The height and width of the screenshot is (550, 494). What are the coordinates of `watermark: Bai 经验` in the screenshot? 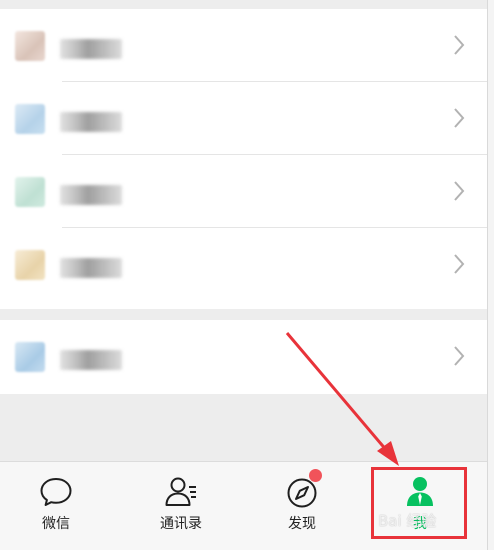 It's located at (407, 521).